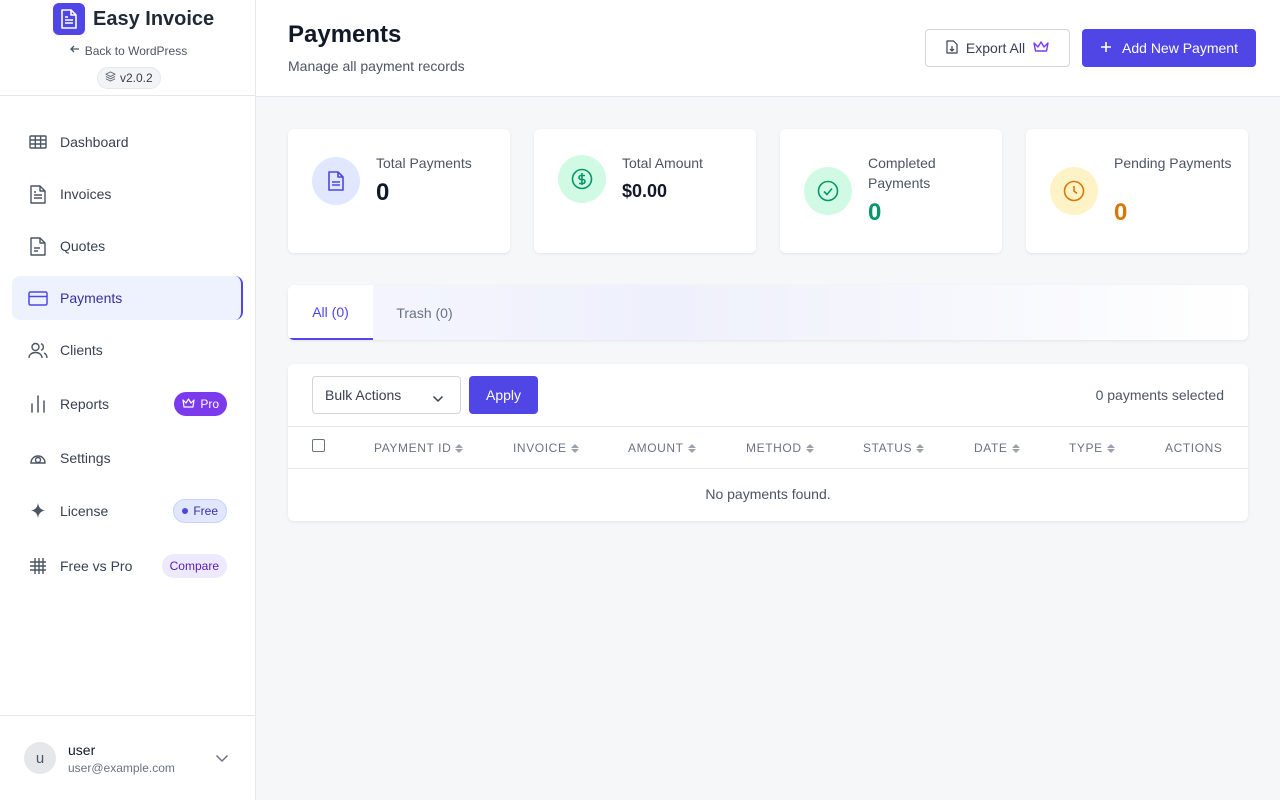 The width and height of the screenshot is (1280, 800). Describe the element at coordinates (424, 312) in the screenshot. I see `tab-trash: Trash (0)` at that location.